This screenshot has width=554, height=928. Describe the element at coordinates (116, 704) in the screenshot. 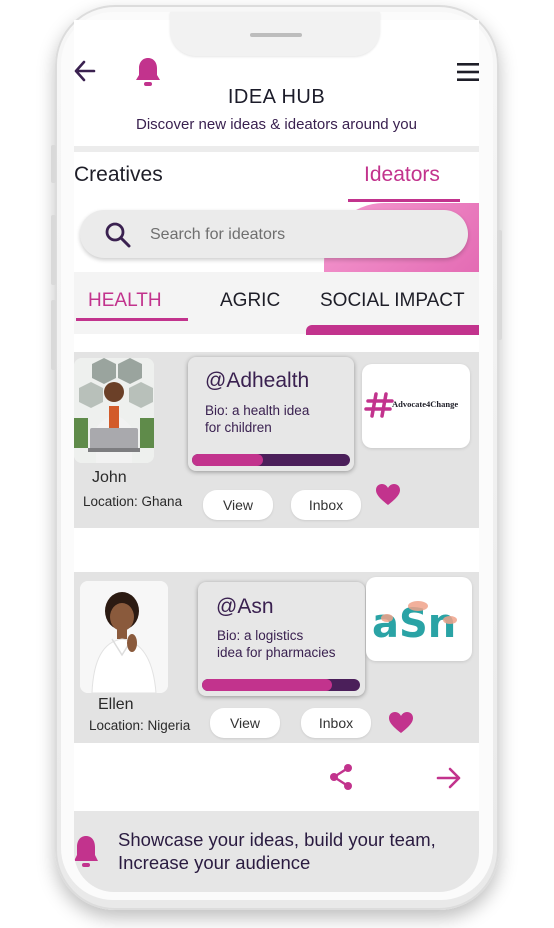

I see `ideator-name: Ellen` at that location.